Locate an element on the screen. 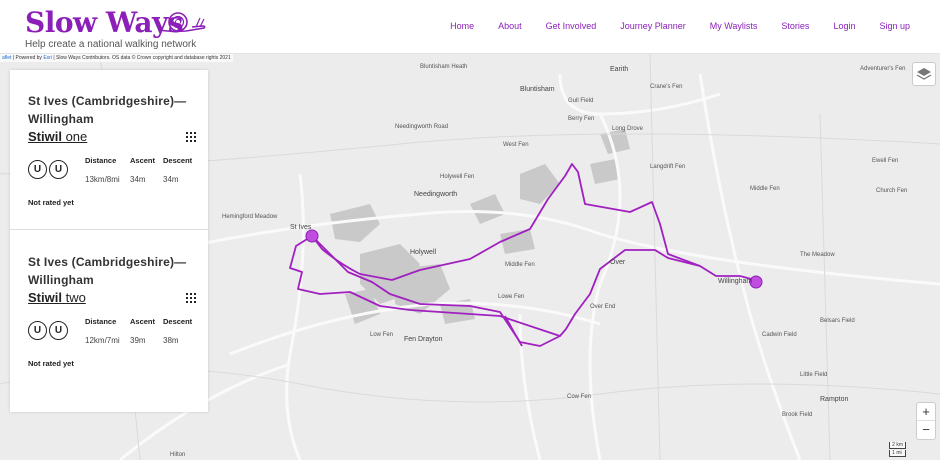  map-label-over-end: Over End is located at coordinates (603, 307).